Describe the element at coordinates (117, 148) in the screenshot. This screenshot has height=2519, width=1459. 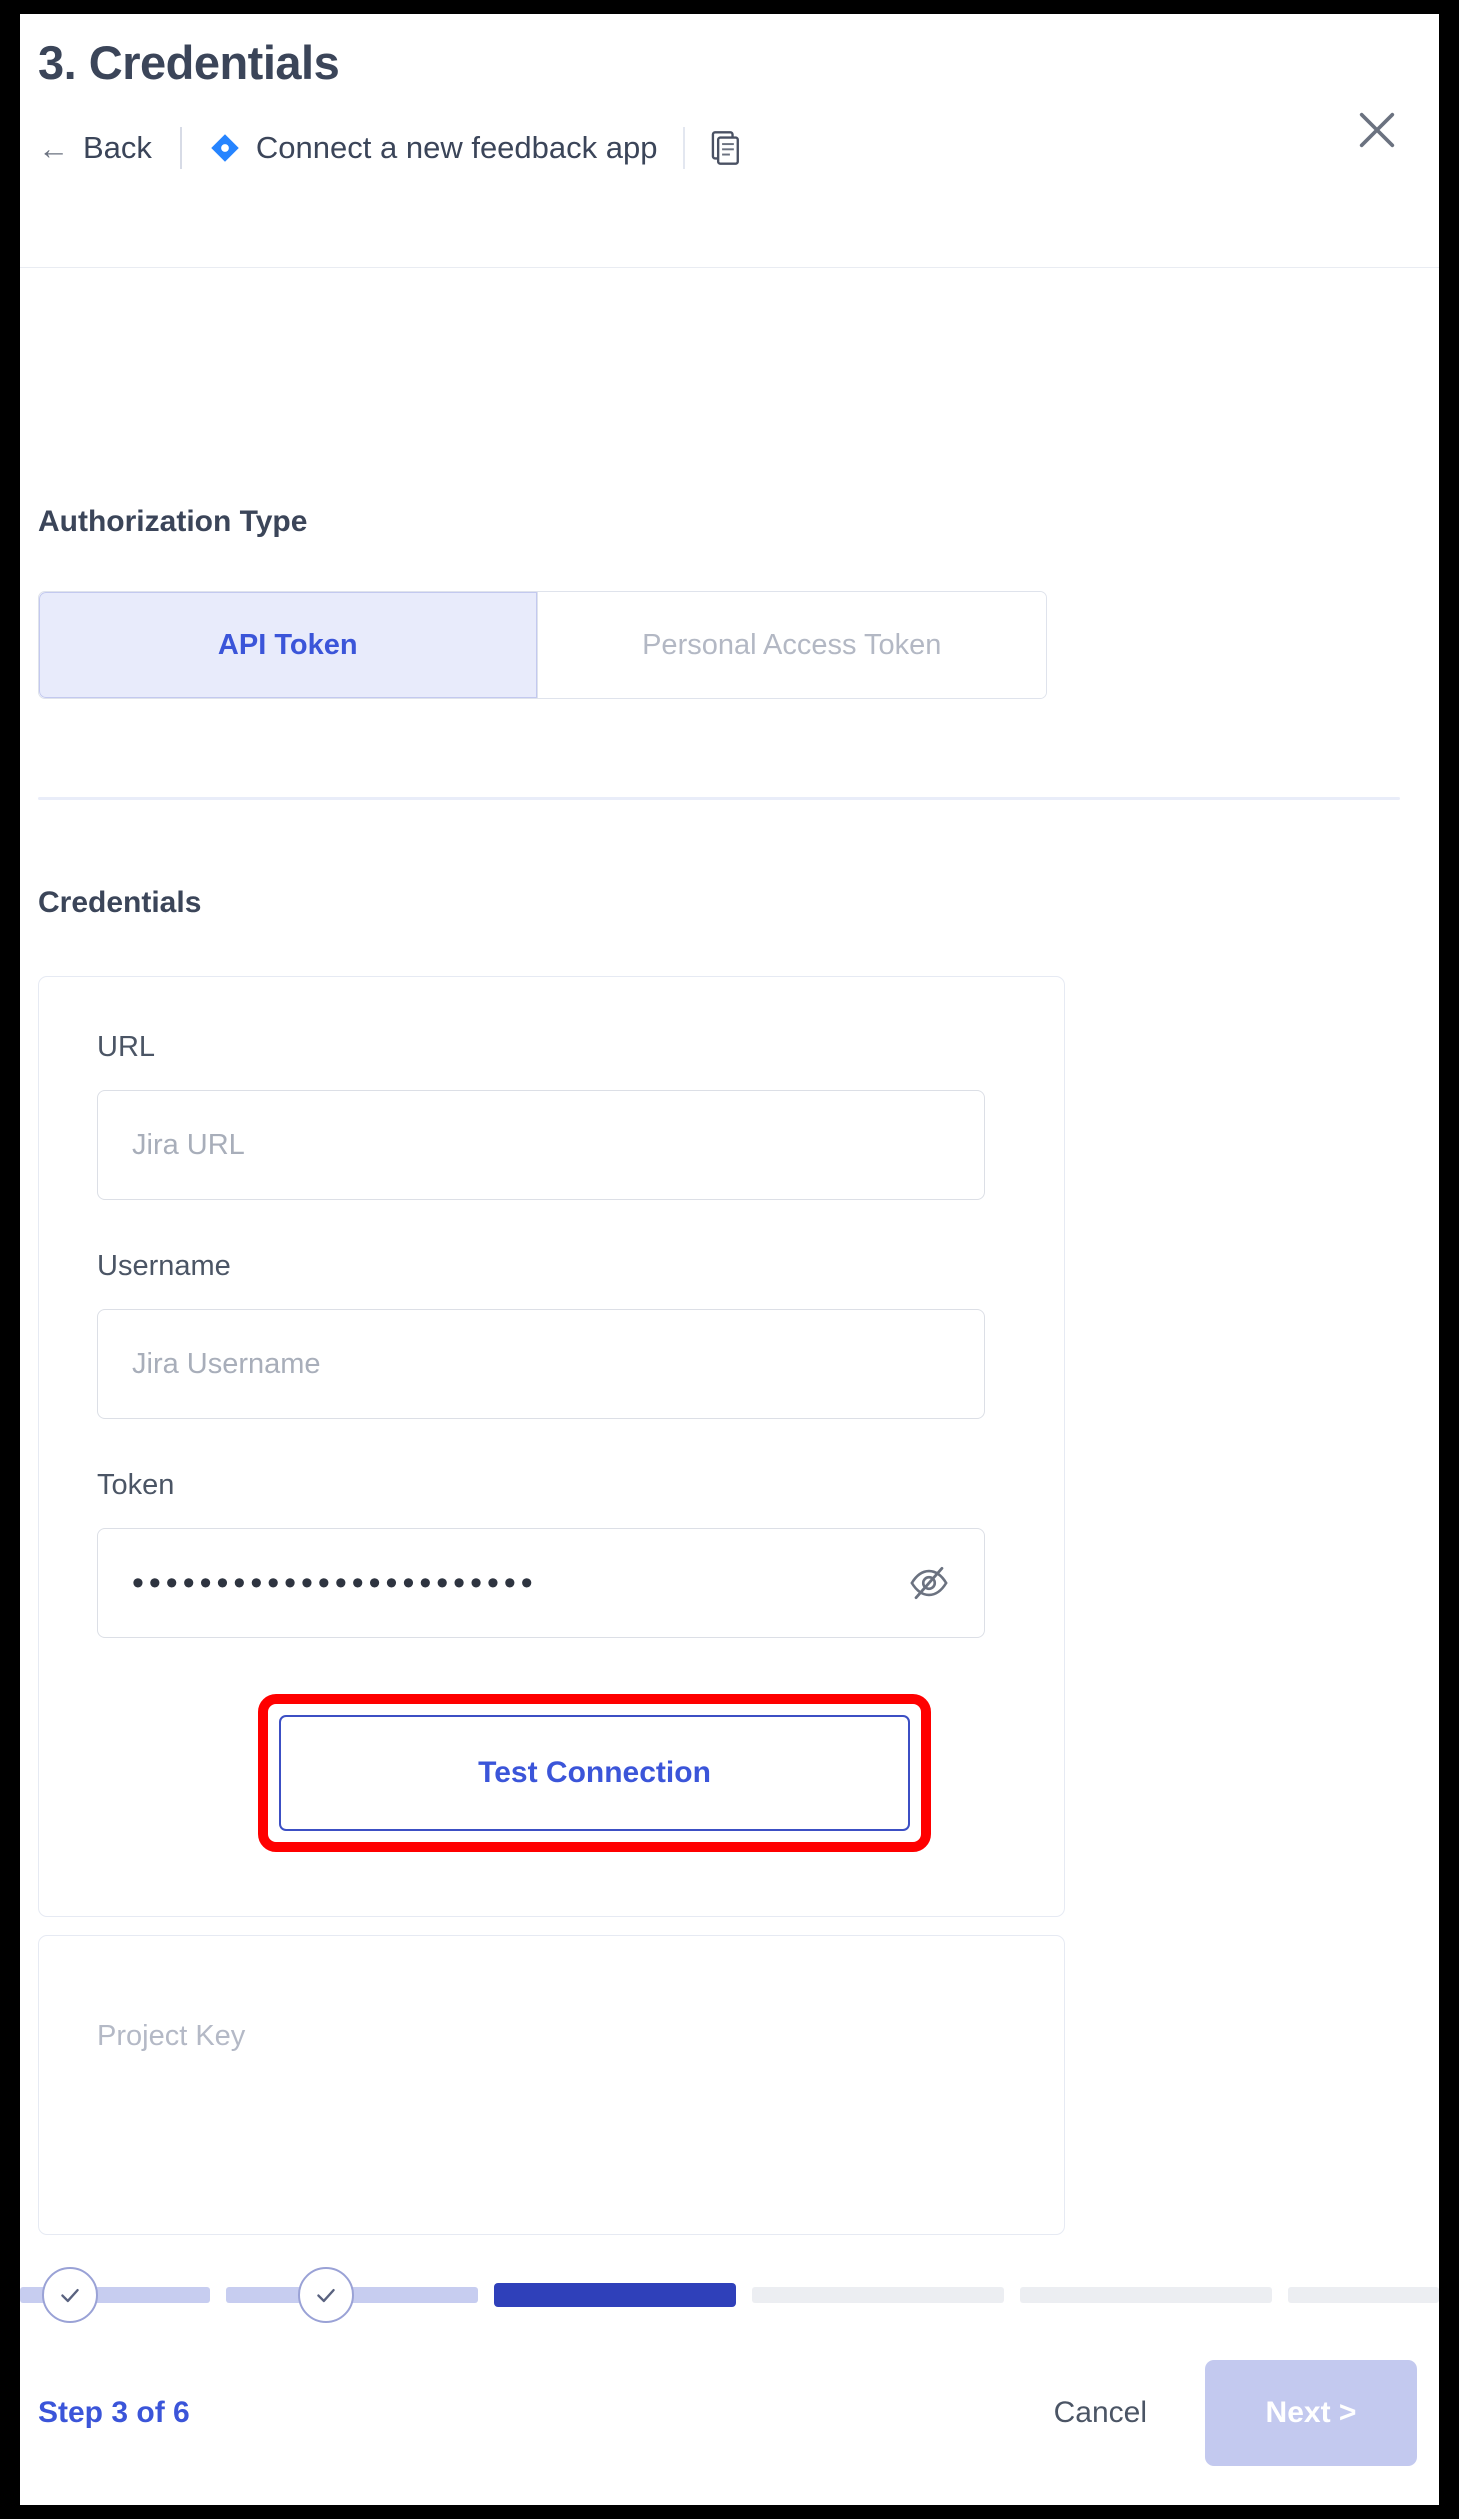
I see `back-label: Back` at that location.